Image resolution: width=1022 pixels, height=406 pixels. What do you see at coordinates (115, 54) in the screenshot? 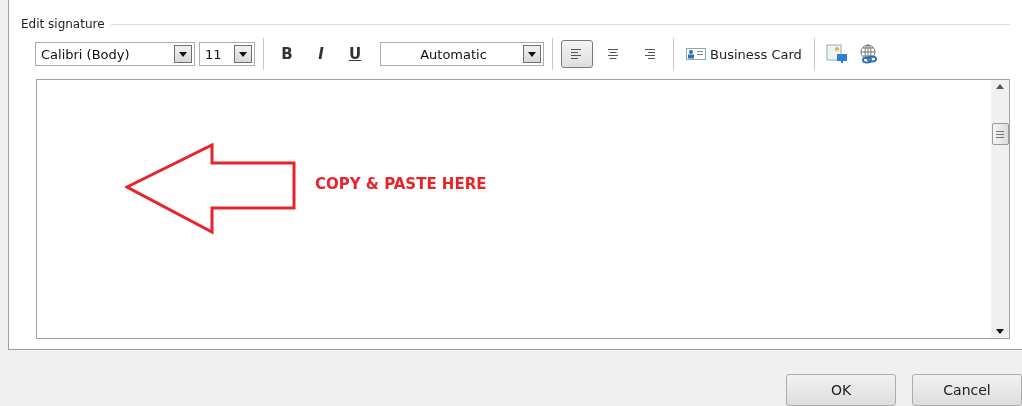
I see `font-dropdown: Calibri (Body)` at bounding box center [115, 54].